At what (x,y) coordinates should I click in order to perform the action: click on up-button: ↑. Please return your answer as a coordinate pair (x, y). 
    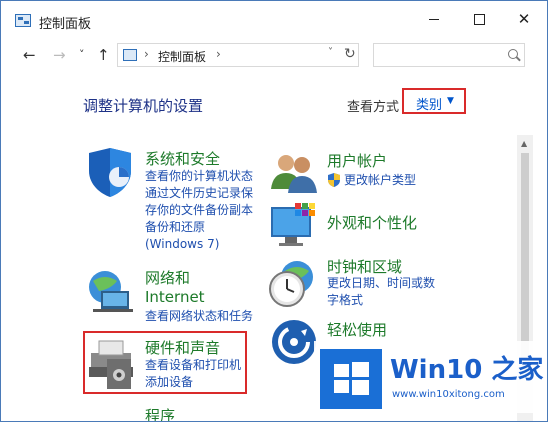
    Looking at the image, I should click on (103, 55).